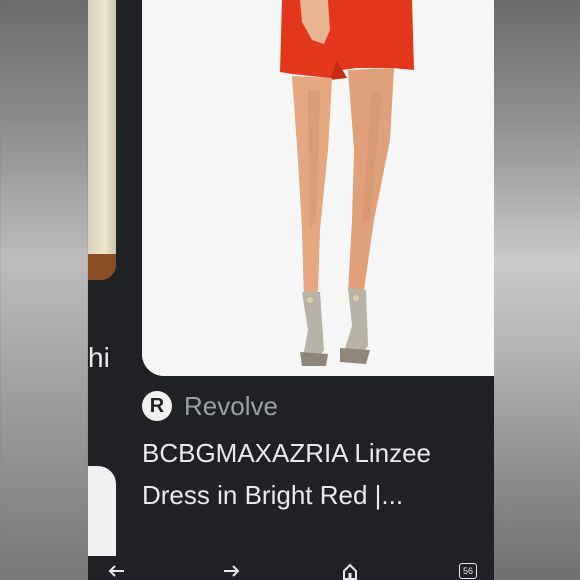 The height and width of the screenshot is (580, 580). I want to click on previous-result-image-detail, so click(102, 267).